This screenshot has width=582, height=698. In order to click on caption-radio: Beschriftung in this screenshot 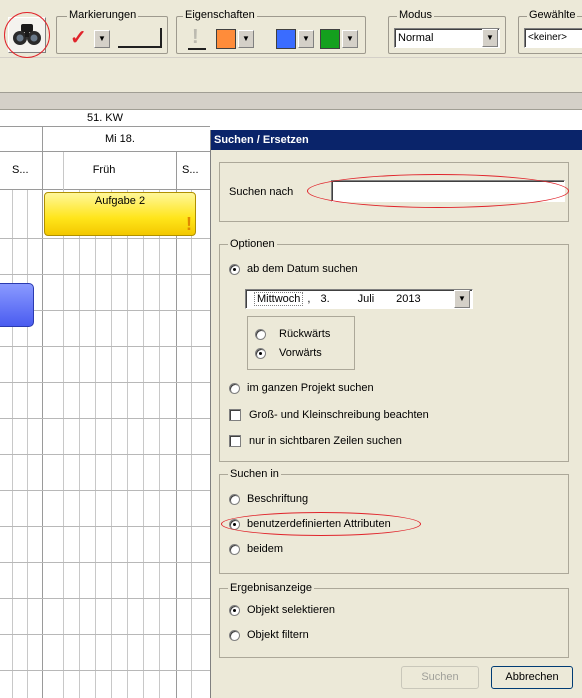, I will do `click(268, 499)`.